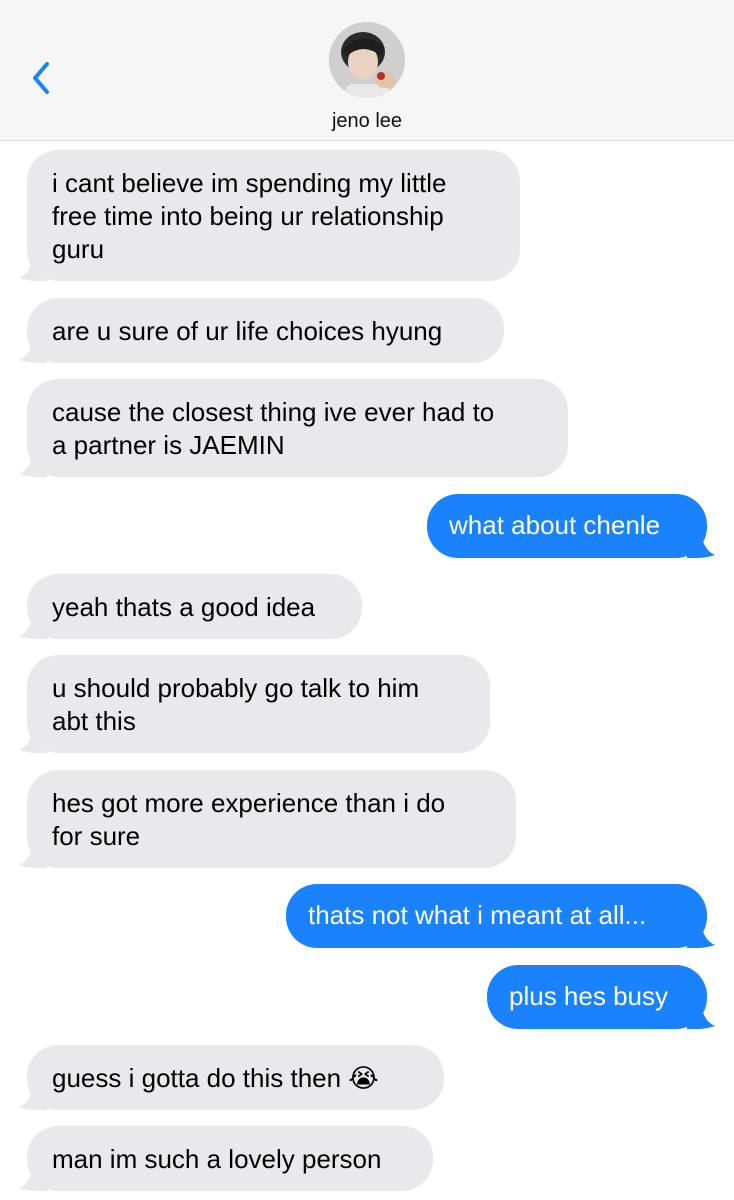  I want to click on message-incoming: guess i gotta do this then 😭, so click(231, 1077).